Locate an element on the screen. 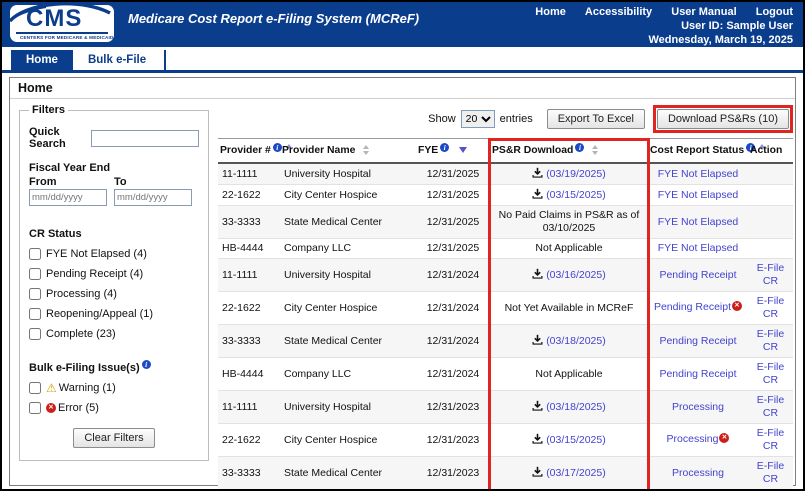 This screenshot has width=805, height=491. col-provider-name: Provider Name is located at coordinates (348, 151).